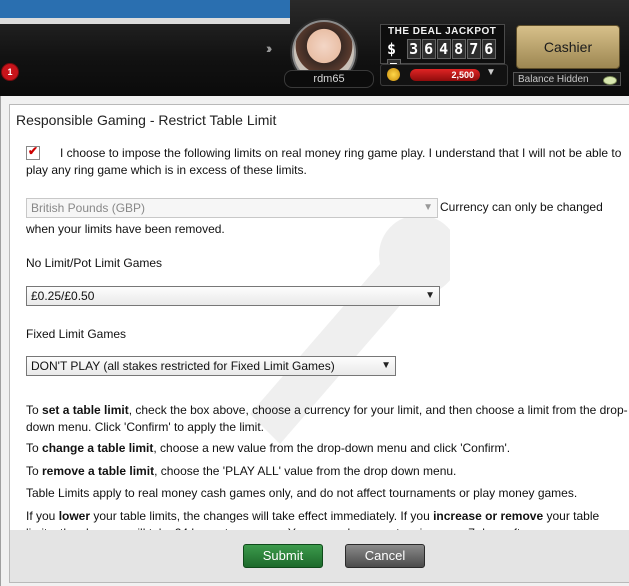 The width and height of the screenshot is (629, 586). Describe the element at coordinates (414, 49) in the screenshot. I see `jackpot-digit: 3` at that location.